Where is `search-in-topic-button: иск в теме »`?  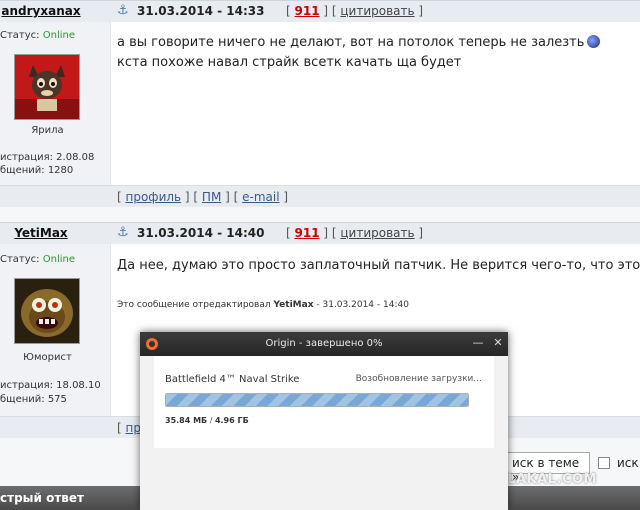
search-in-topic-button: иск в теме » is located at coordinates (547, 468).